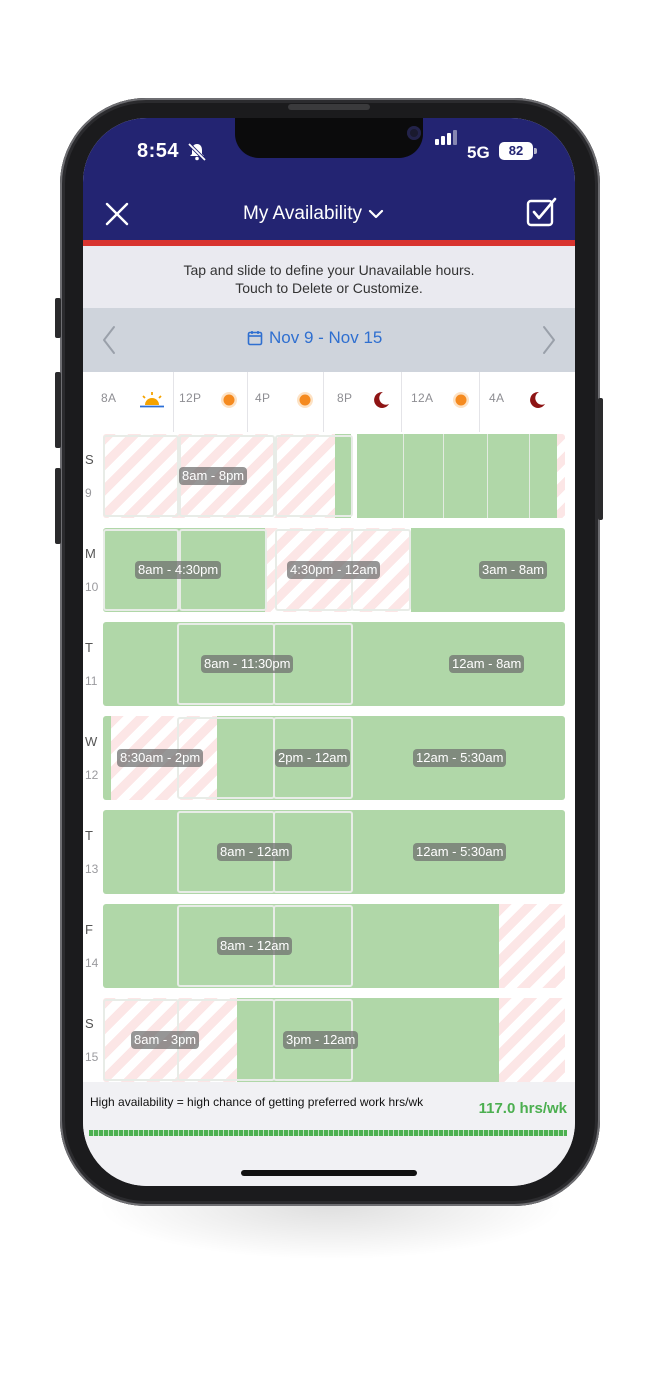 This screenshot has width=657, height=1400. Describe the element at coordinates (247, 664) in the screenshot. I see `time-range-label: 8am - 11:30pm` at that location.